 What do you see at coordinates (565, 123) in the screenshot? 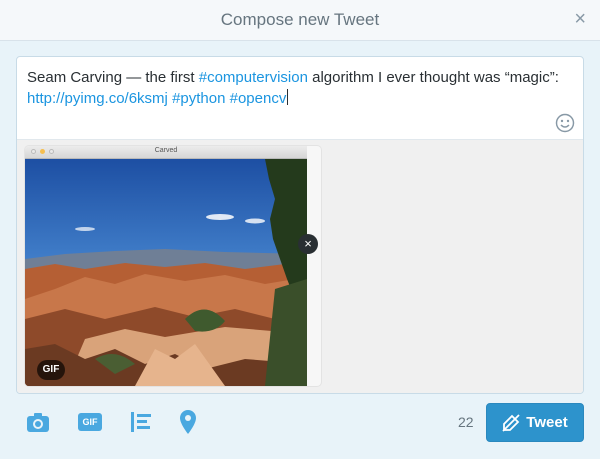
I see `smiley-icon` at bounding box center [565, 123].